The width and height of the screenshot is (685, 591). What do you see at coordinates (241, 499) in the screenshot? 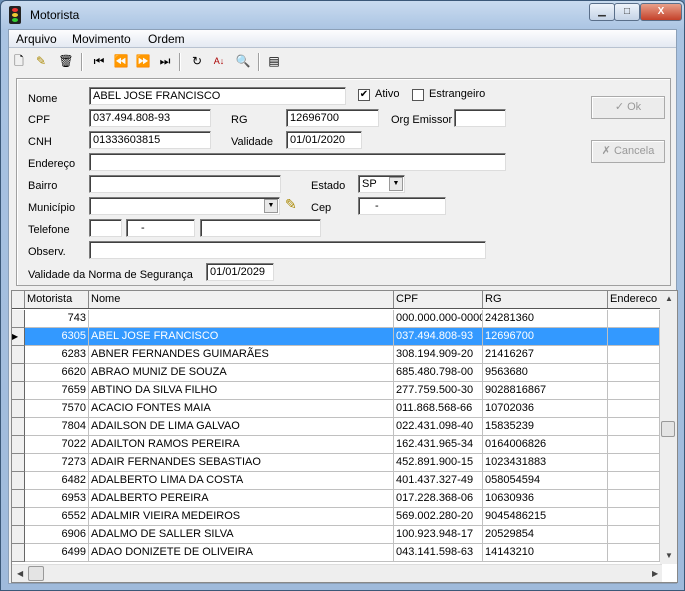
I see `cell-nome: ADALBERTO PEREIRA` at bounding box center [241, 499].